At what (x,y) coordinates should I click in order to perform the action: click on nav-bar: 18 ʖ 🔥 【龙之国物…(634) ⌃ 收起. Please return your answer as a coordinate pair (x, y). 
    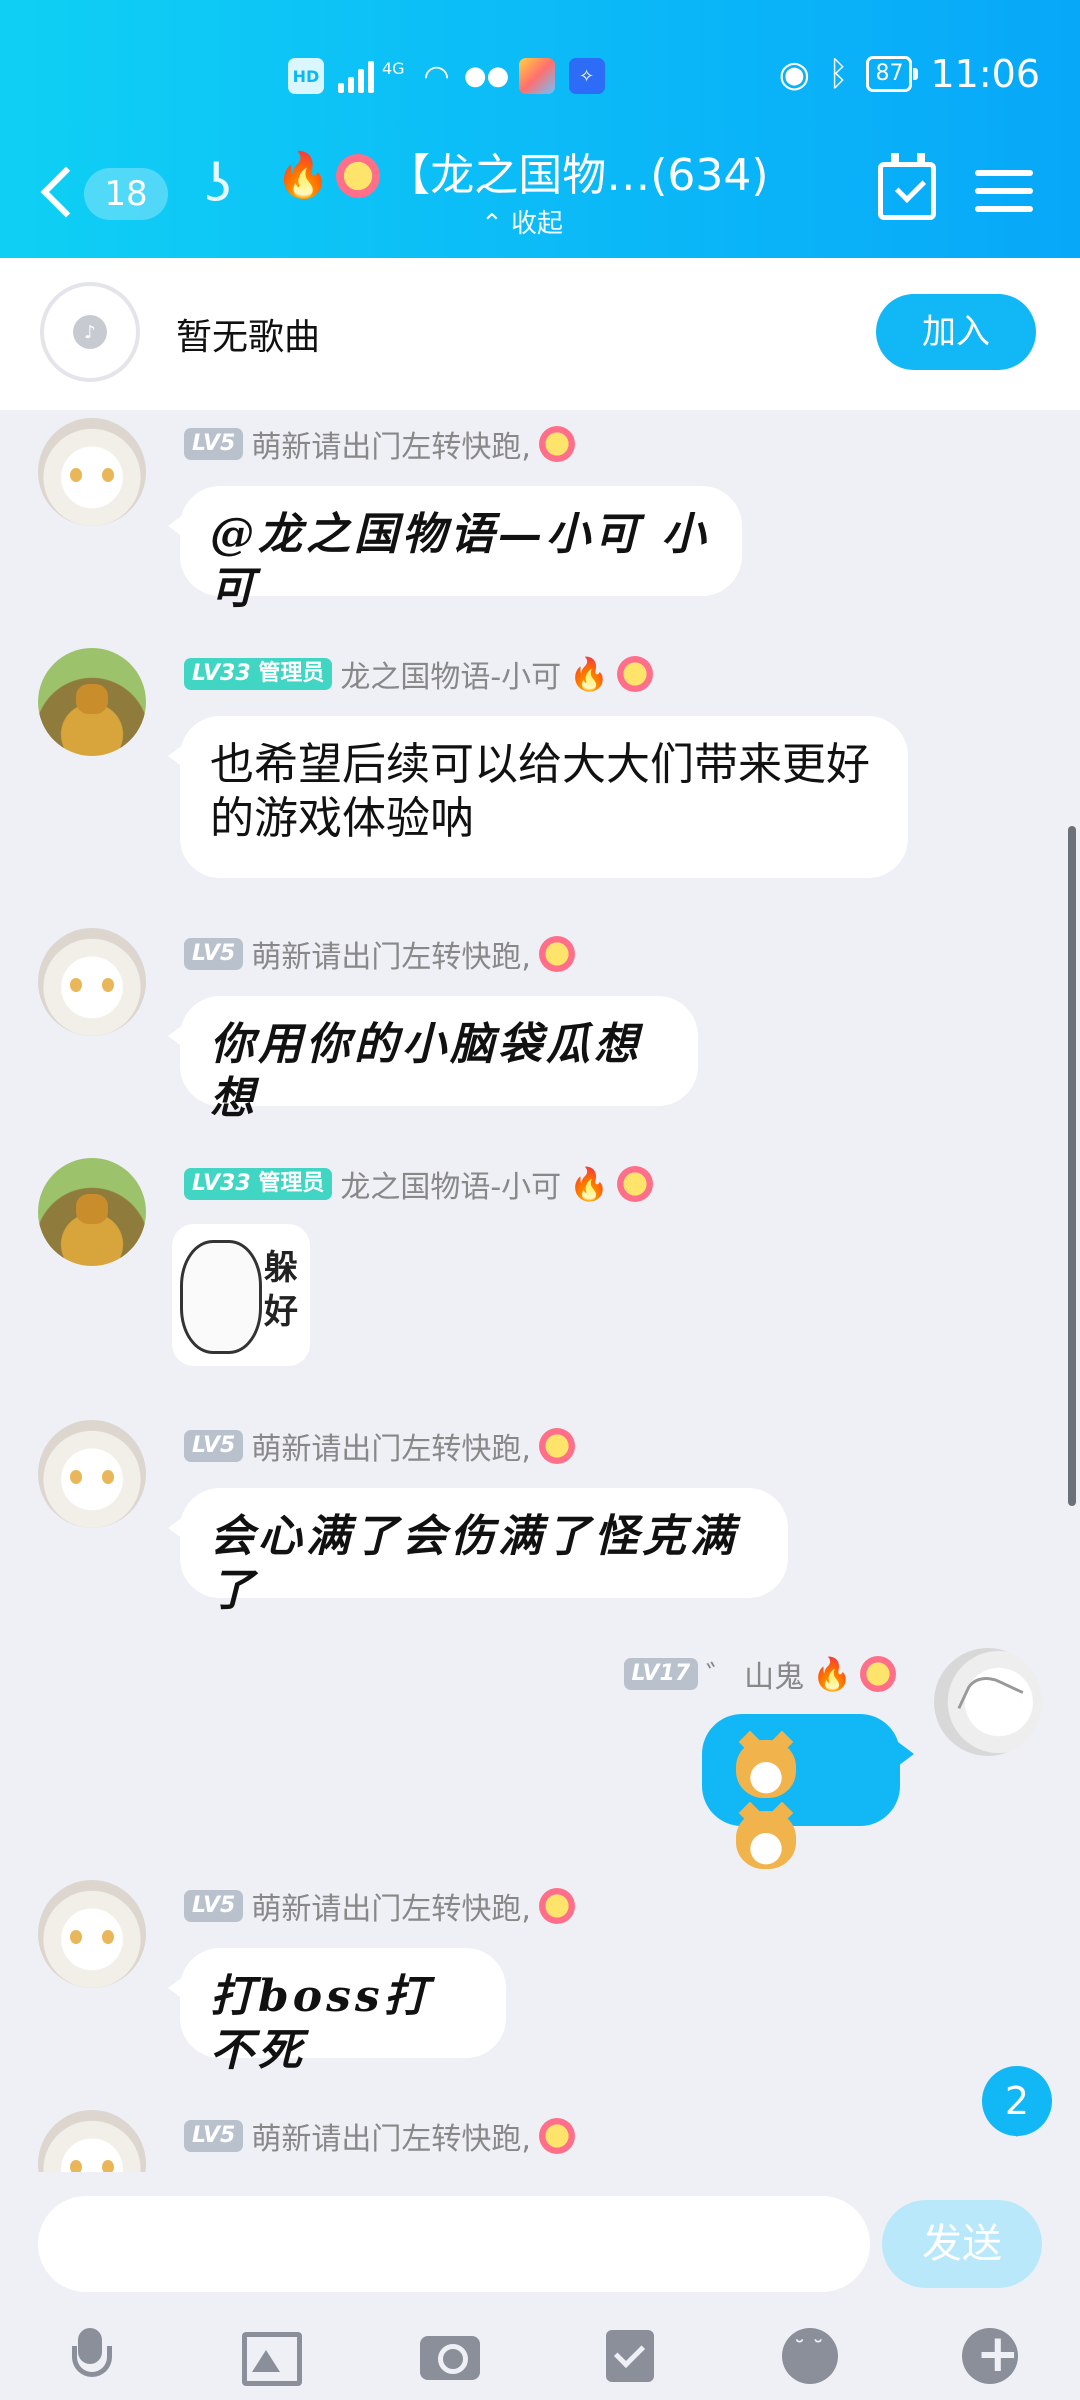
    Looking at the image, I should click on (540, 195).